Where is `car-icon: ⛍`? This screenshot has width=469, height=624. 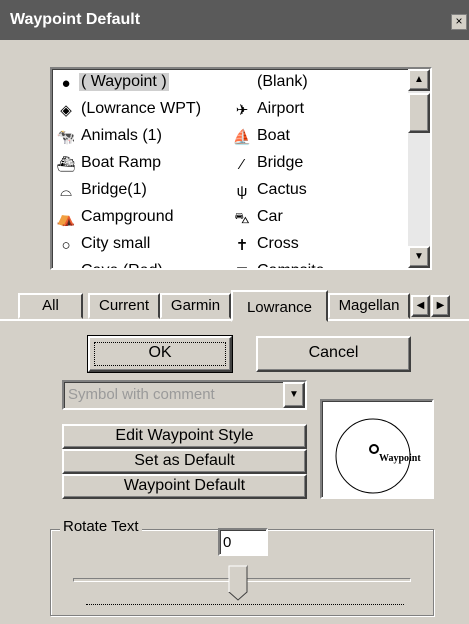 car-icon: ⛍ is located at coordinates (242, 218).